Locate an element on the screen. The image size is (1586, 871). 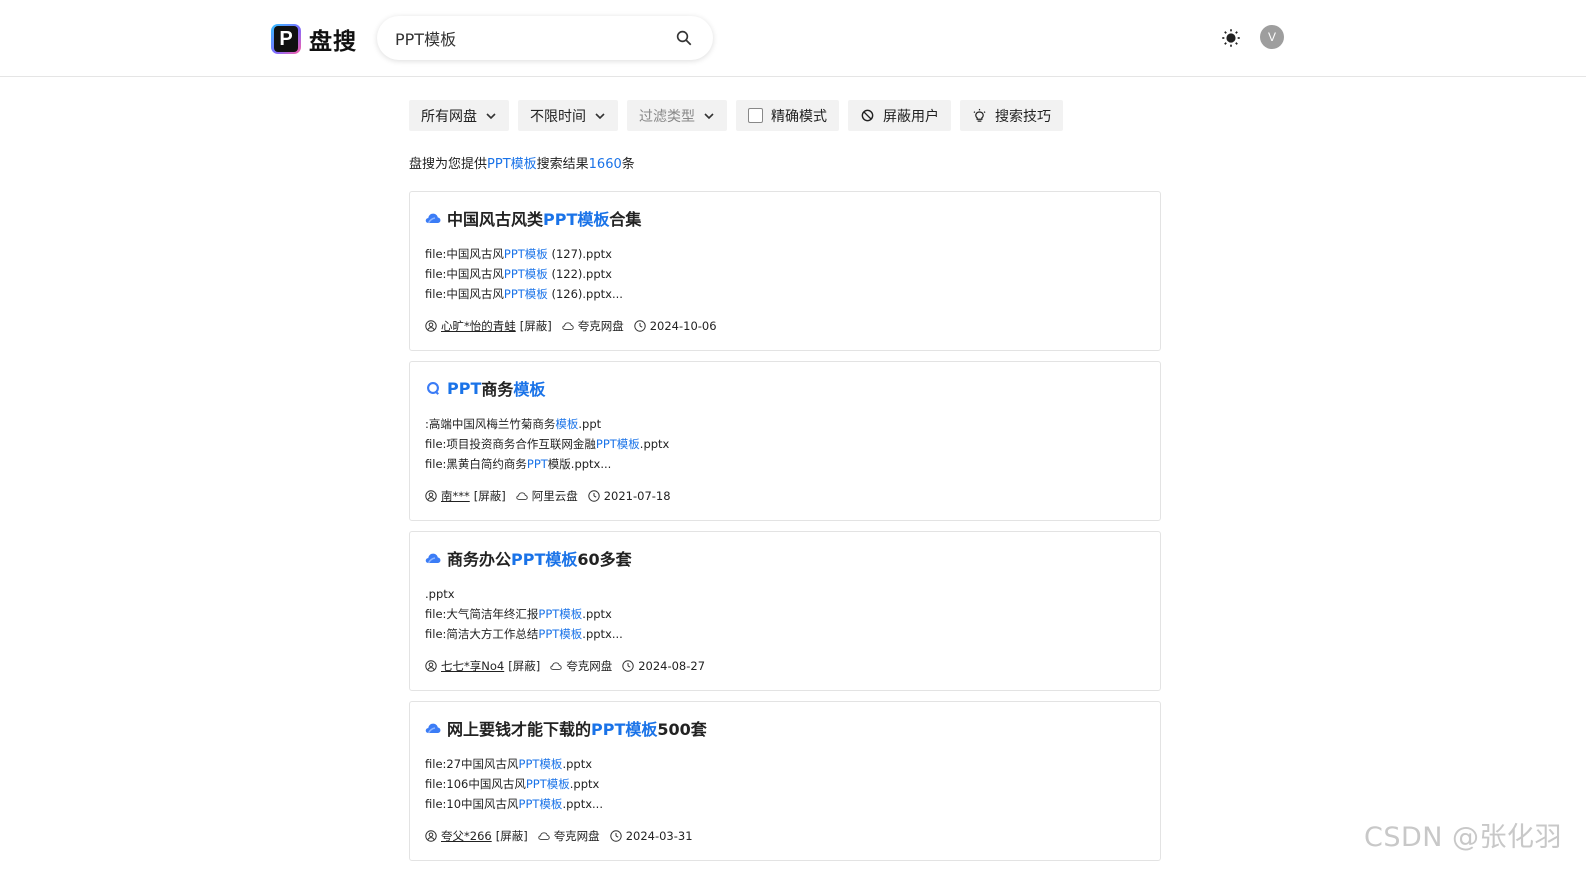
site-logo: P 盘搜 is located at coordinates (314, 39).